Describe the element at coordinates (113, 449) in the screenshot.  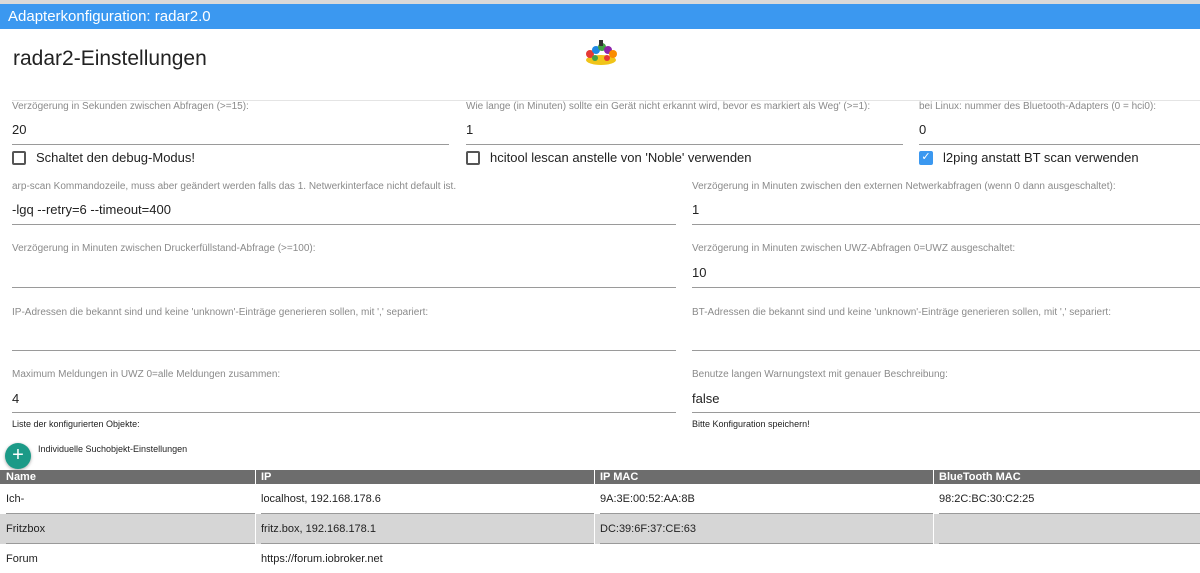
I see `add-object-label: Individuelle Suchobjekt-Einstellungen` at that location.